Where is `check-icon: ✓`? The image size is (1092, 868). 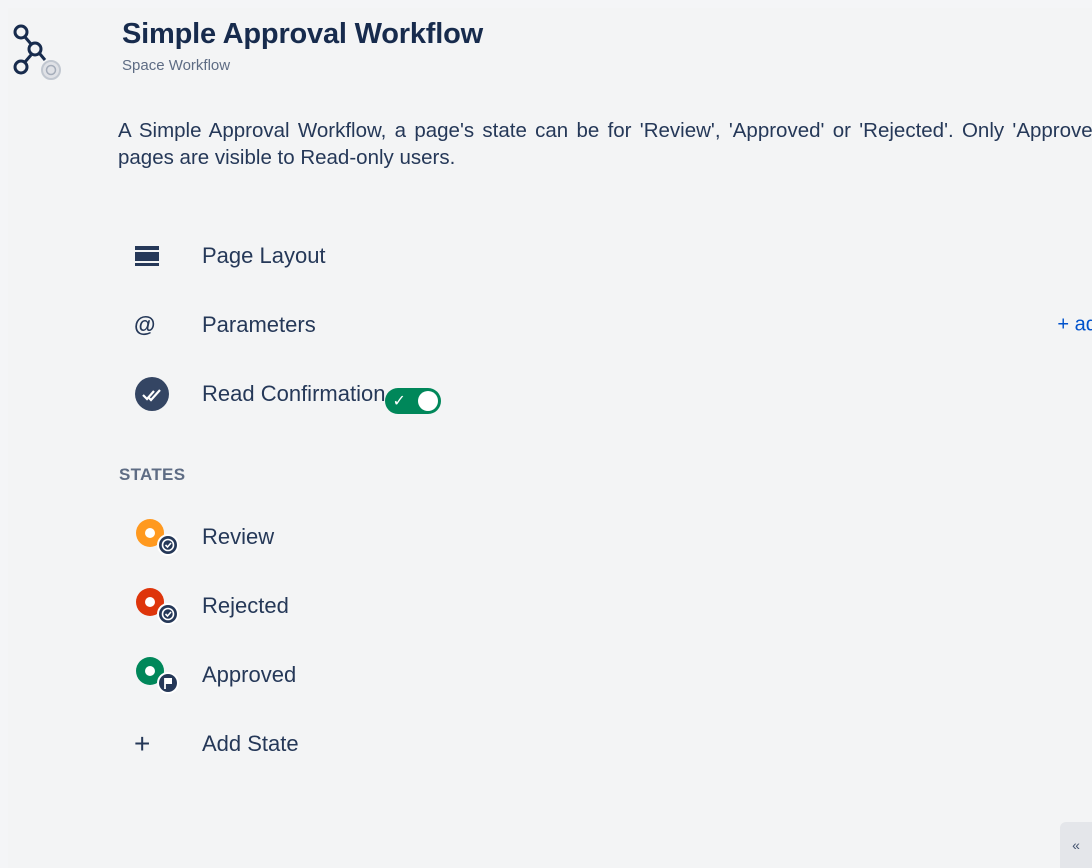 check-icon: ✓ is located at coordinates (399, 401).